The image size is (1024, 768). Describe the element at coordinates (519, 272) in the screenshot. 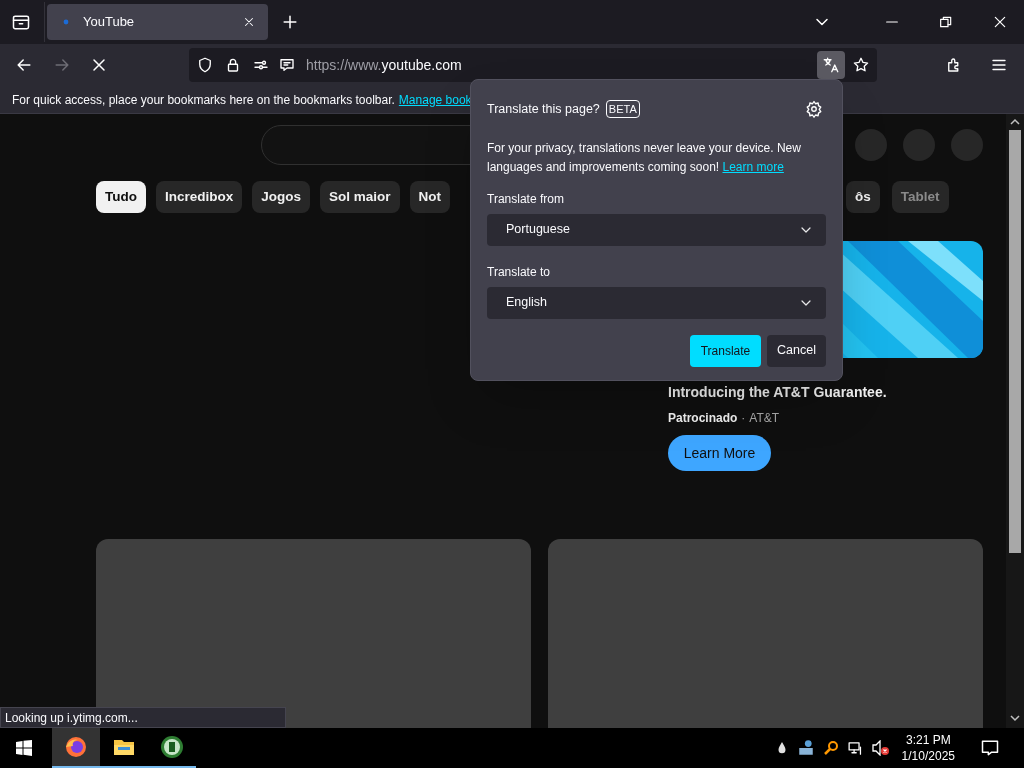

I see `to-label: Translate to` at that location.